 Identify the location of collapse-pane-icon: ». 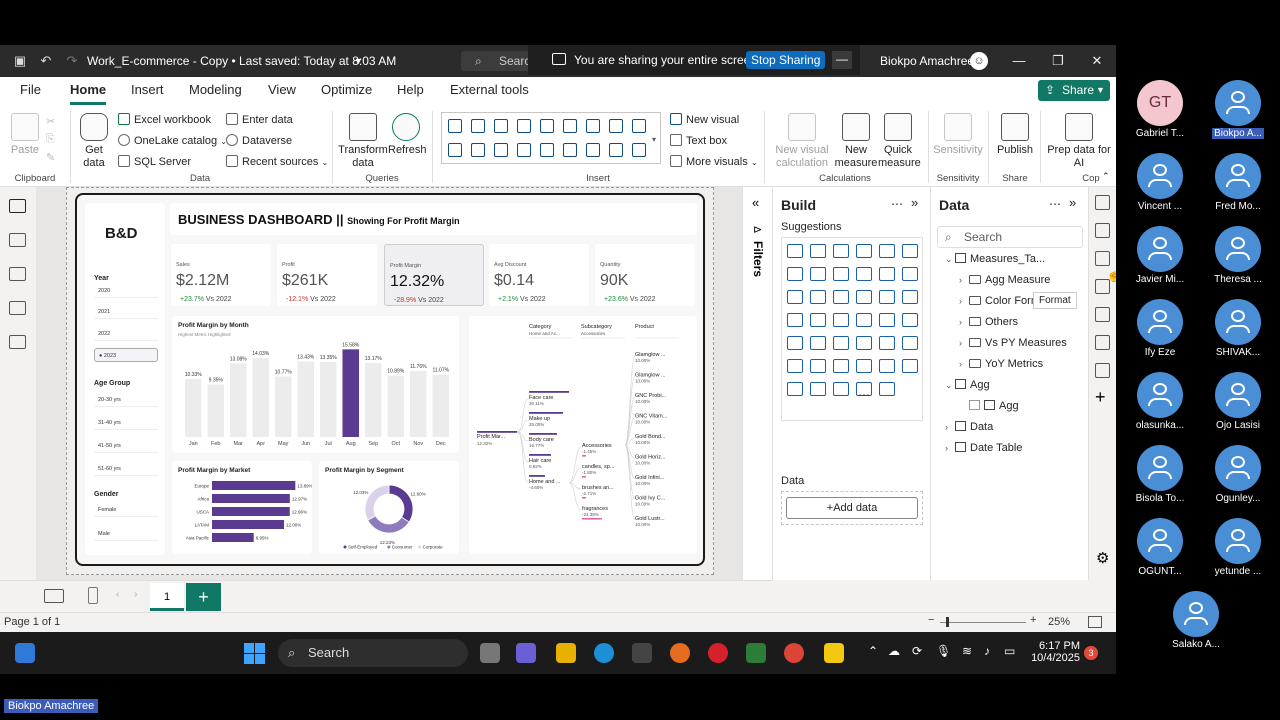
(914, 202).